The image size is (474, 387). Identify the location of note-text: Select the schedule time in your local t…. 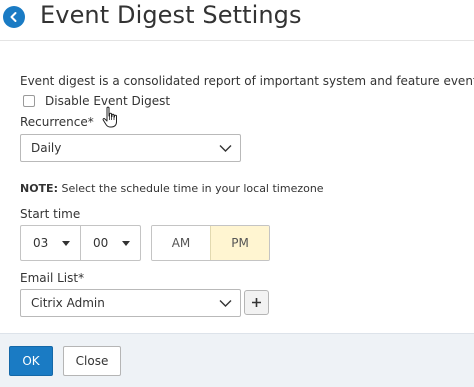
(190, 188).